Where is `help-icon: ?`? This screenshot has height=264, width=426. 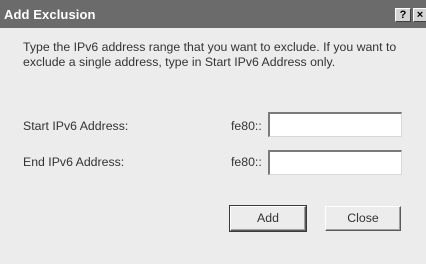
help-icon: ? is located at coordinates (403, 15).